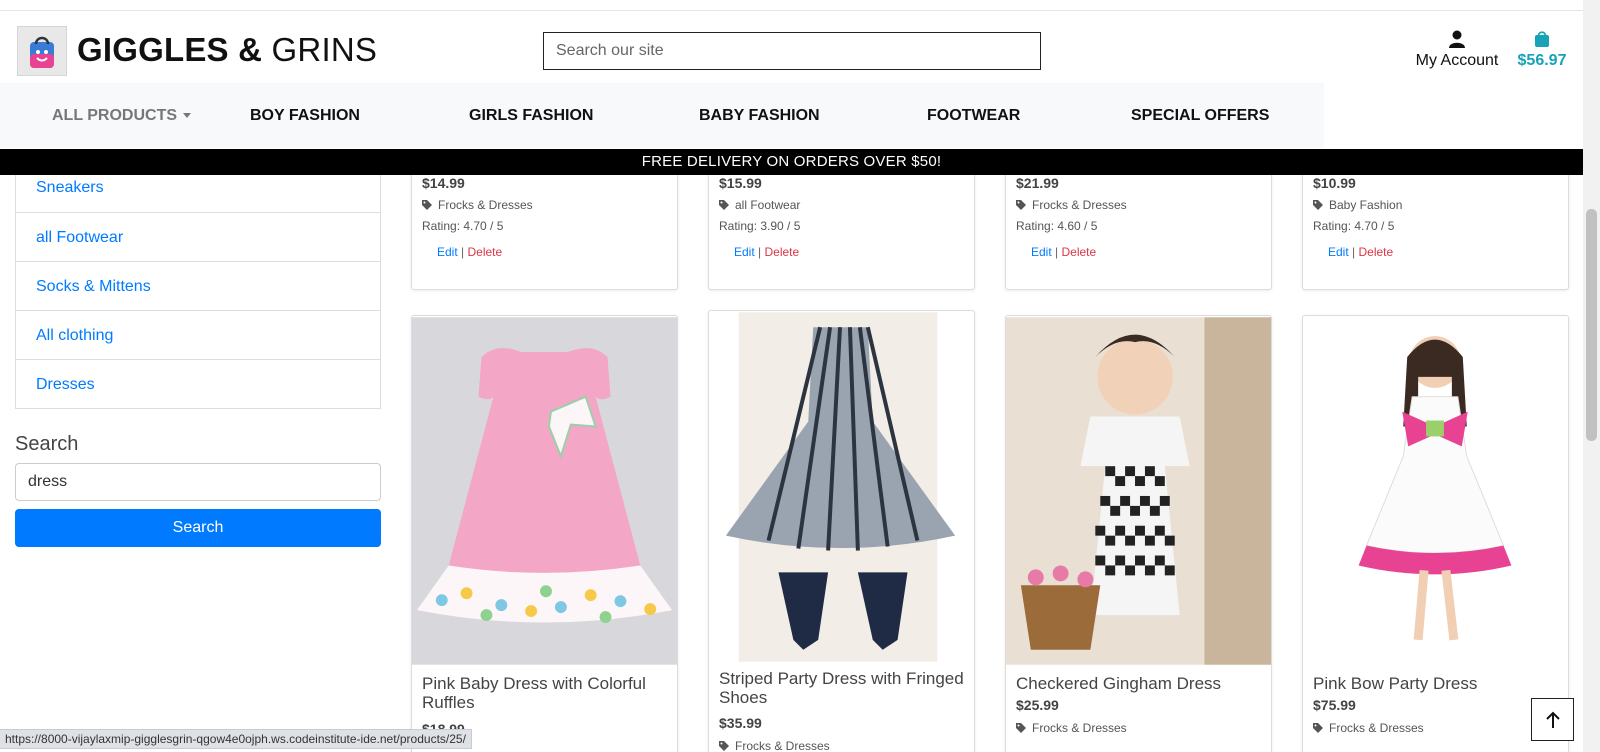 This screenshot has height=752, width=1600. I want to click on nav-baby-fashion: BABY FASHION, so click(759, 116).